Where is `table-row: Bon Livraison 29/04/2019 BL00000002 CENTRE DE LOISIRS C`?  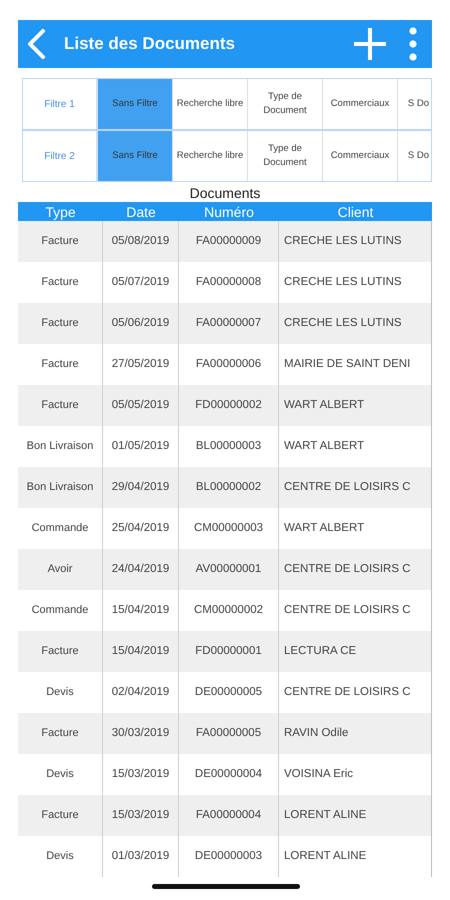
table-row: Bon Livraison 29/04/2019 BL00000002 CENTRE DE LOISIRS C is located at coordinates (225, 487).